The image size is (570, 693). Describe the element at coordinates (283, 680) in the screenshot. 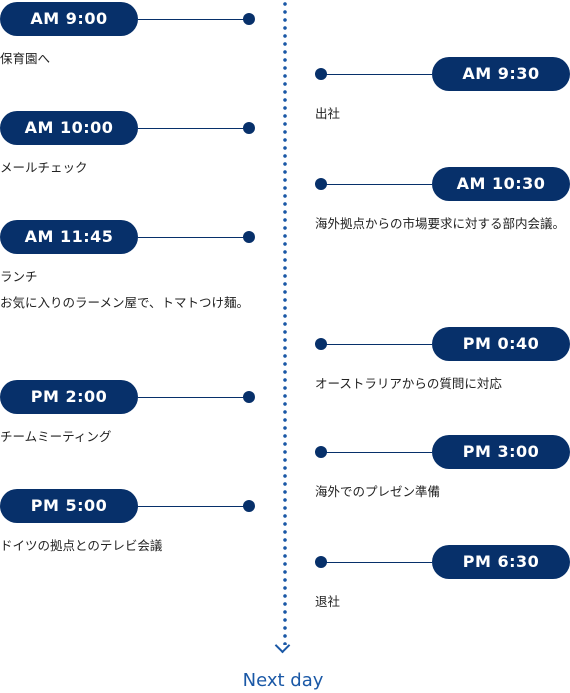

I see `next-day-label: Next day` at that location.